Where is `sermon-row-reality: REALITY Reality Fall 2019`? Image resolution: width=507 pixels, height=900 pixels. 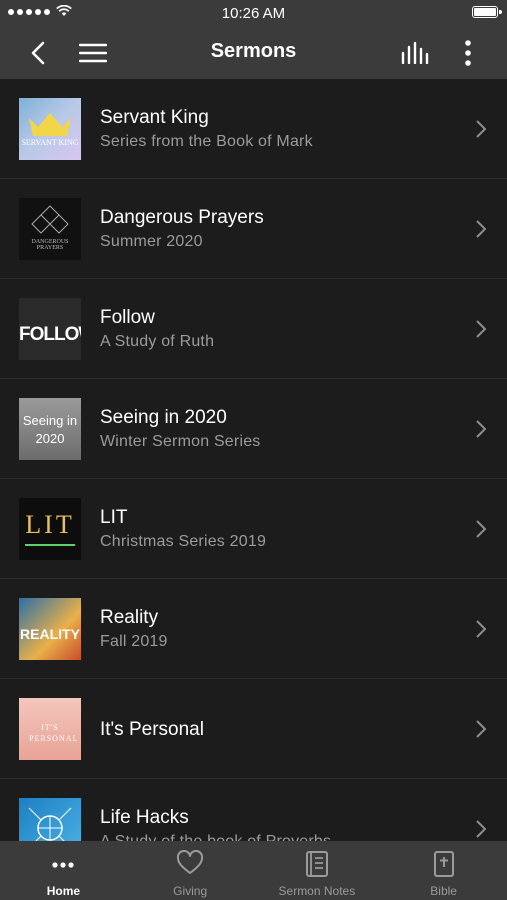
sermon-row-reality: REALITY Reality Fall 2019 is located at coordinates (253, 629).